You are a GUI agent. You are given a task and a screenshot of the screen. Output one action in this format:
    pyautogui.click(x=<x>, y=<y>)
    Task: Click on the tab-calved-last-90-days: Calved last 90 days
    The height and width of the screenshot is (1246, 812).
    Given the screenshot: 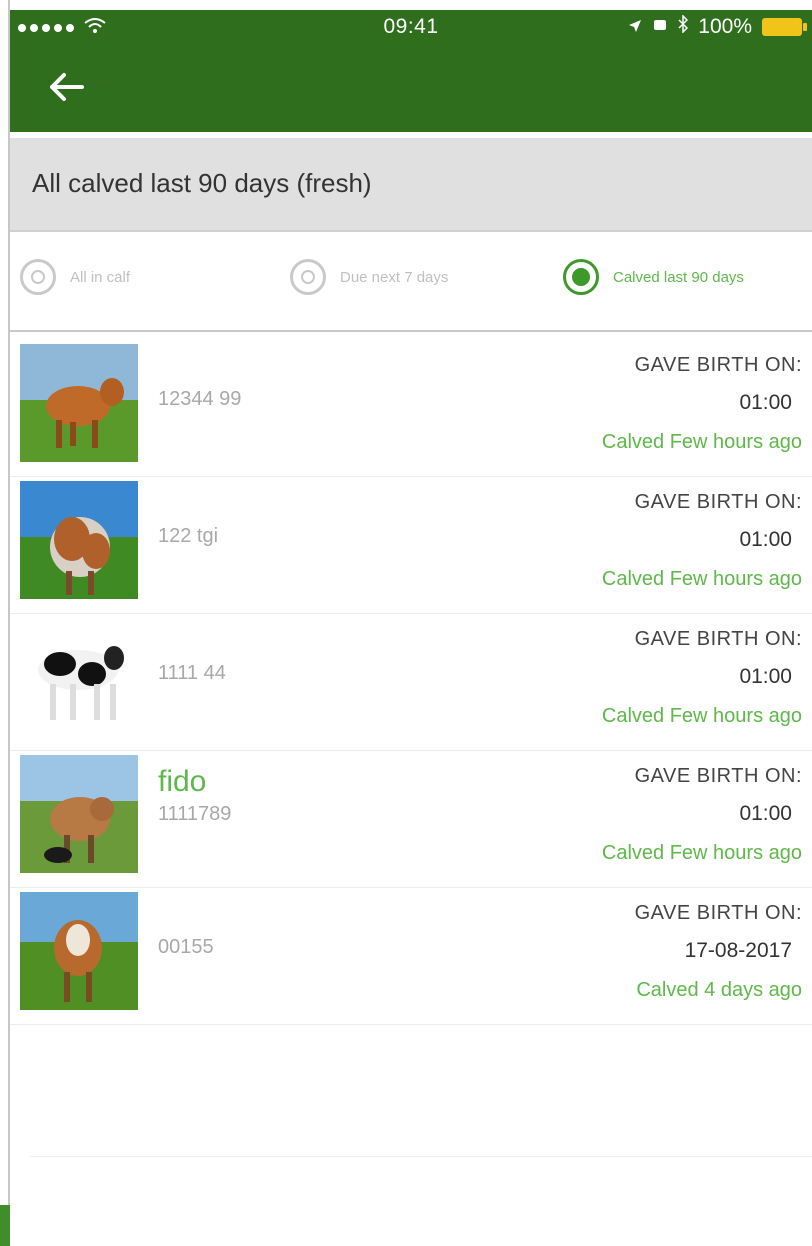 What is the action you would take?
    pyautogui.click(x=653, y=277)
    